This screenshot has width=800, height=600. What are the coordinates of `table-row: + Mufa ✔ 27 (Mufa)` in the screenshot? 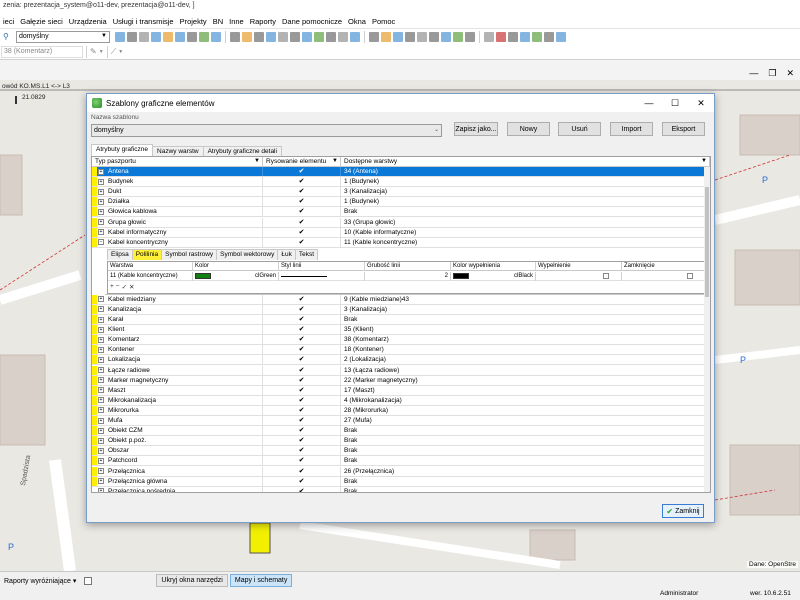 It's located at (401, 421).